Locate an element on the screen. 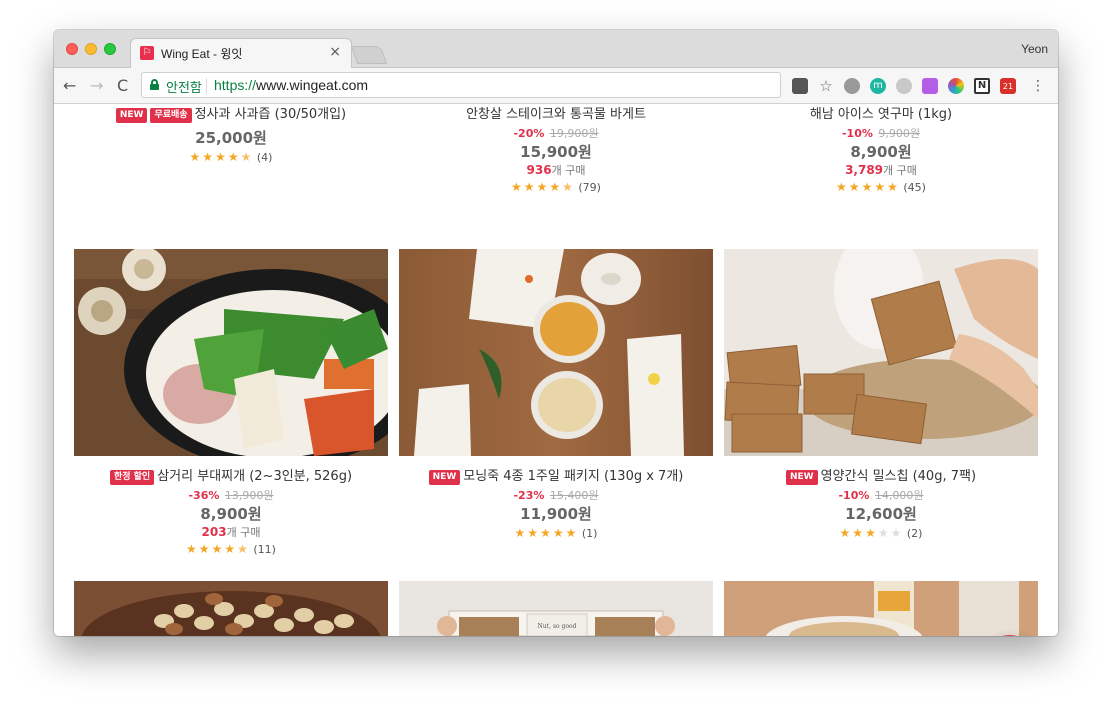  maximize-window-button is located at coordinates (110, 49).